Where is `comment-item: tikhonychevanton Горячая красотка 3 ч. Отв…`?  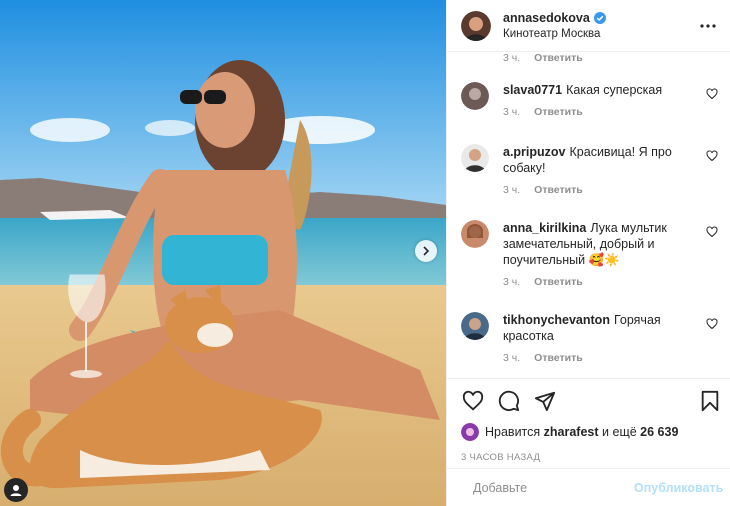
comment-item: tikhonychevanton Горячая красотка 3 ч. Отв… is located at coordinates (590, 338).